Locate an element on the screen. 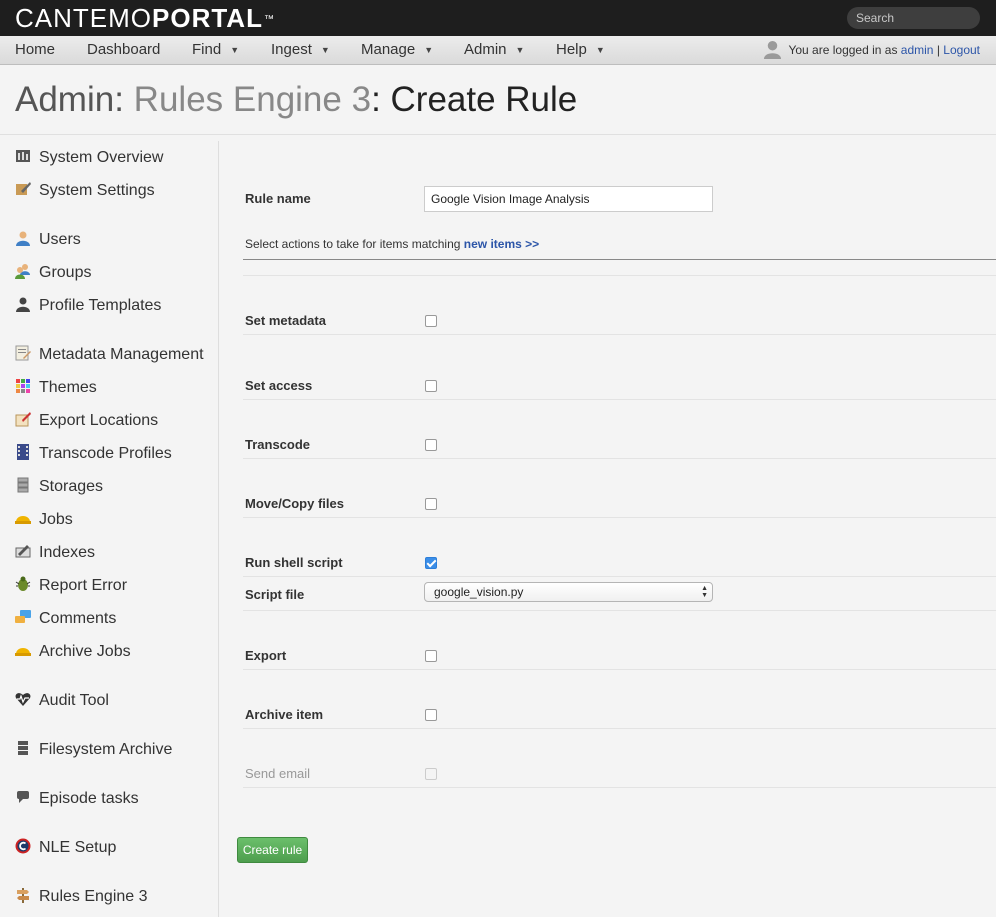 Image resolution: width=996 pixels, height=917 pixels. export-checkbox is located at coordinates (431, 656).